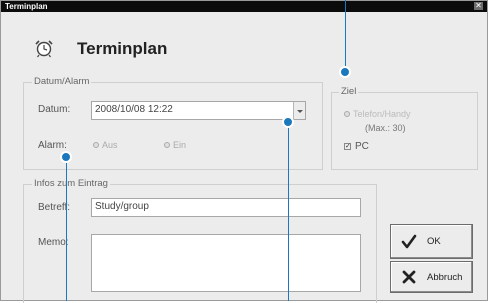  I want to click on close-icon: ✕, so click(478, 6).